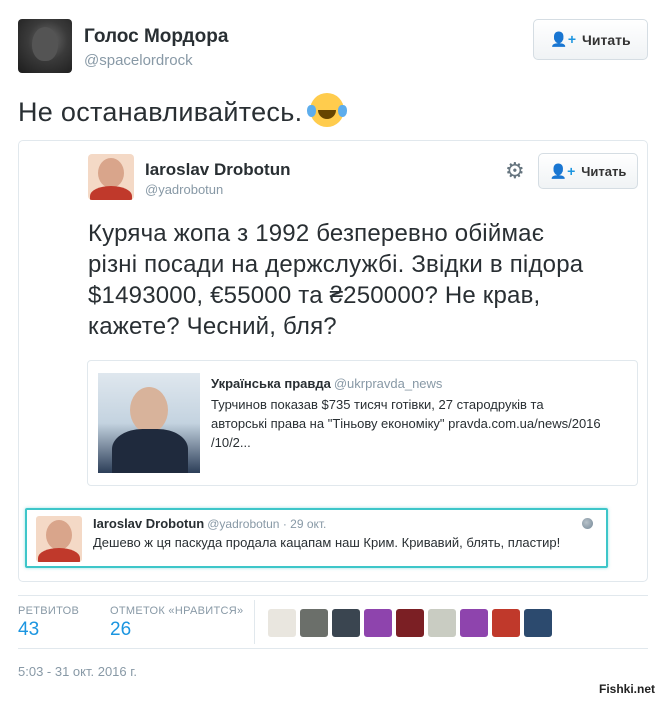  I want to click on embedded-follow-button-label: Читать, so click(604, 171).